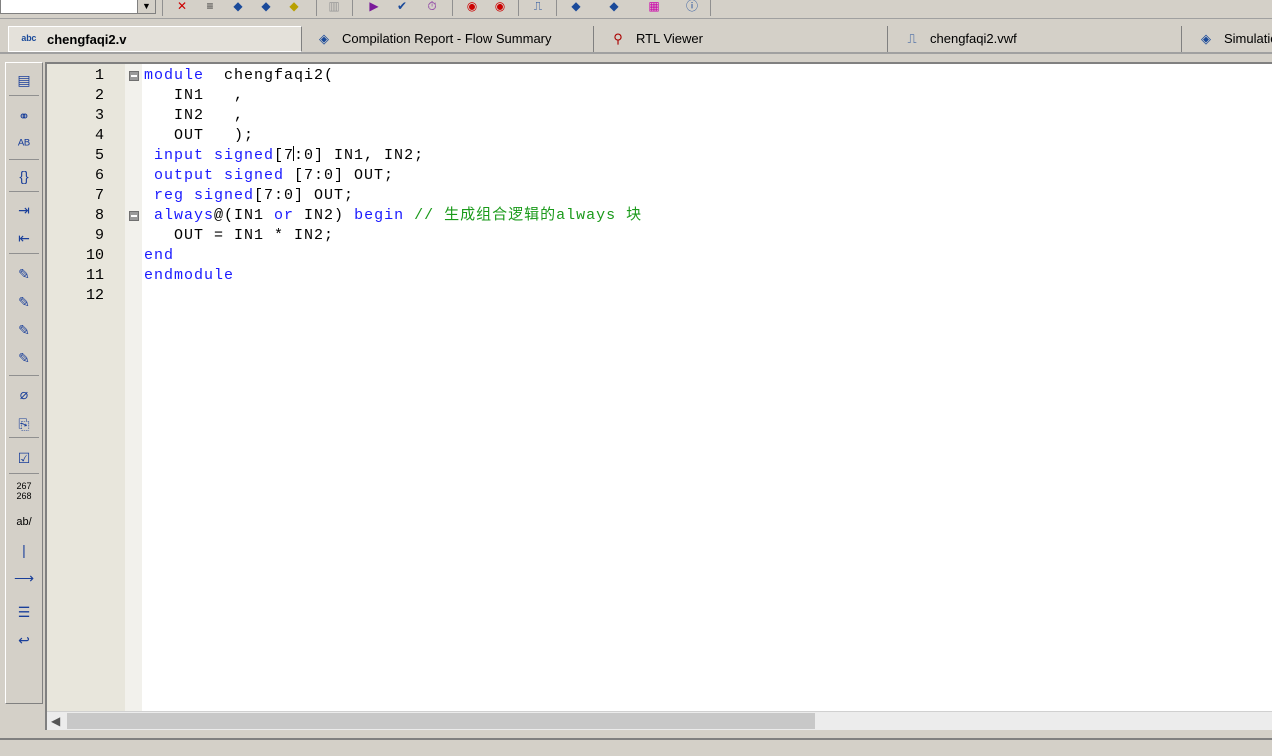  What do you see at coordinates (449, 39) in the screenshot?
I see `tab-compilation-report-flow-summary: ◈ Compilation Report - Flow Summary` at bounding box center [449, 39].